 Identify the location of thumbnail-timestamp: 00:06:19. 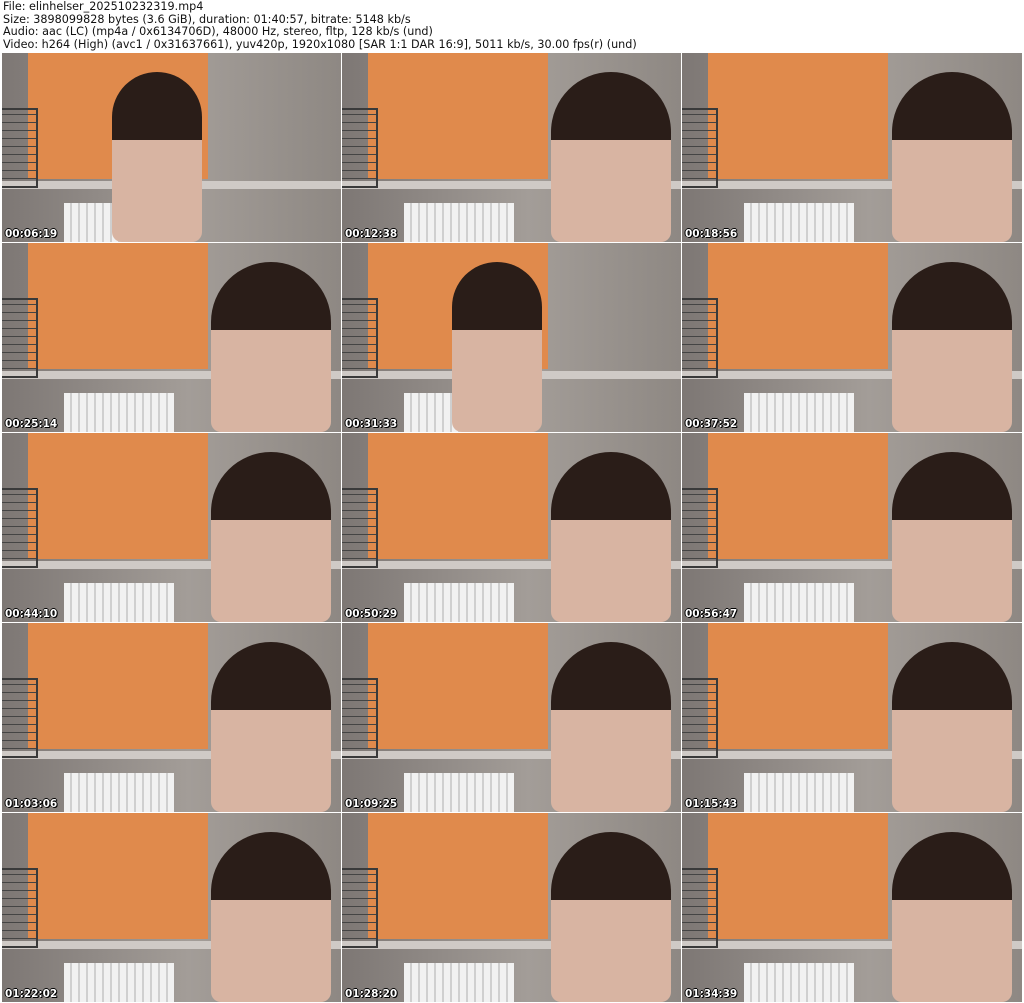
(31, 234).